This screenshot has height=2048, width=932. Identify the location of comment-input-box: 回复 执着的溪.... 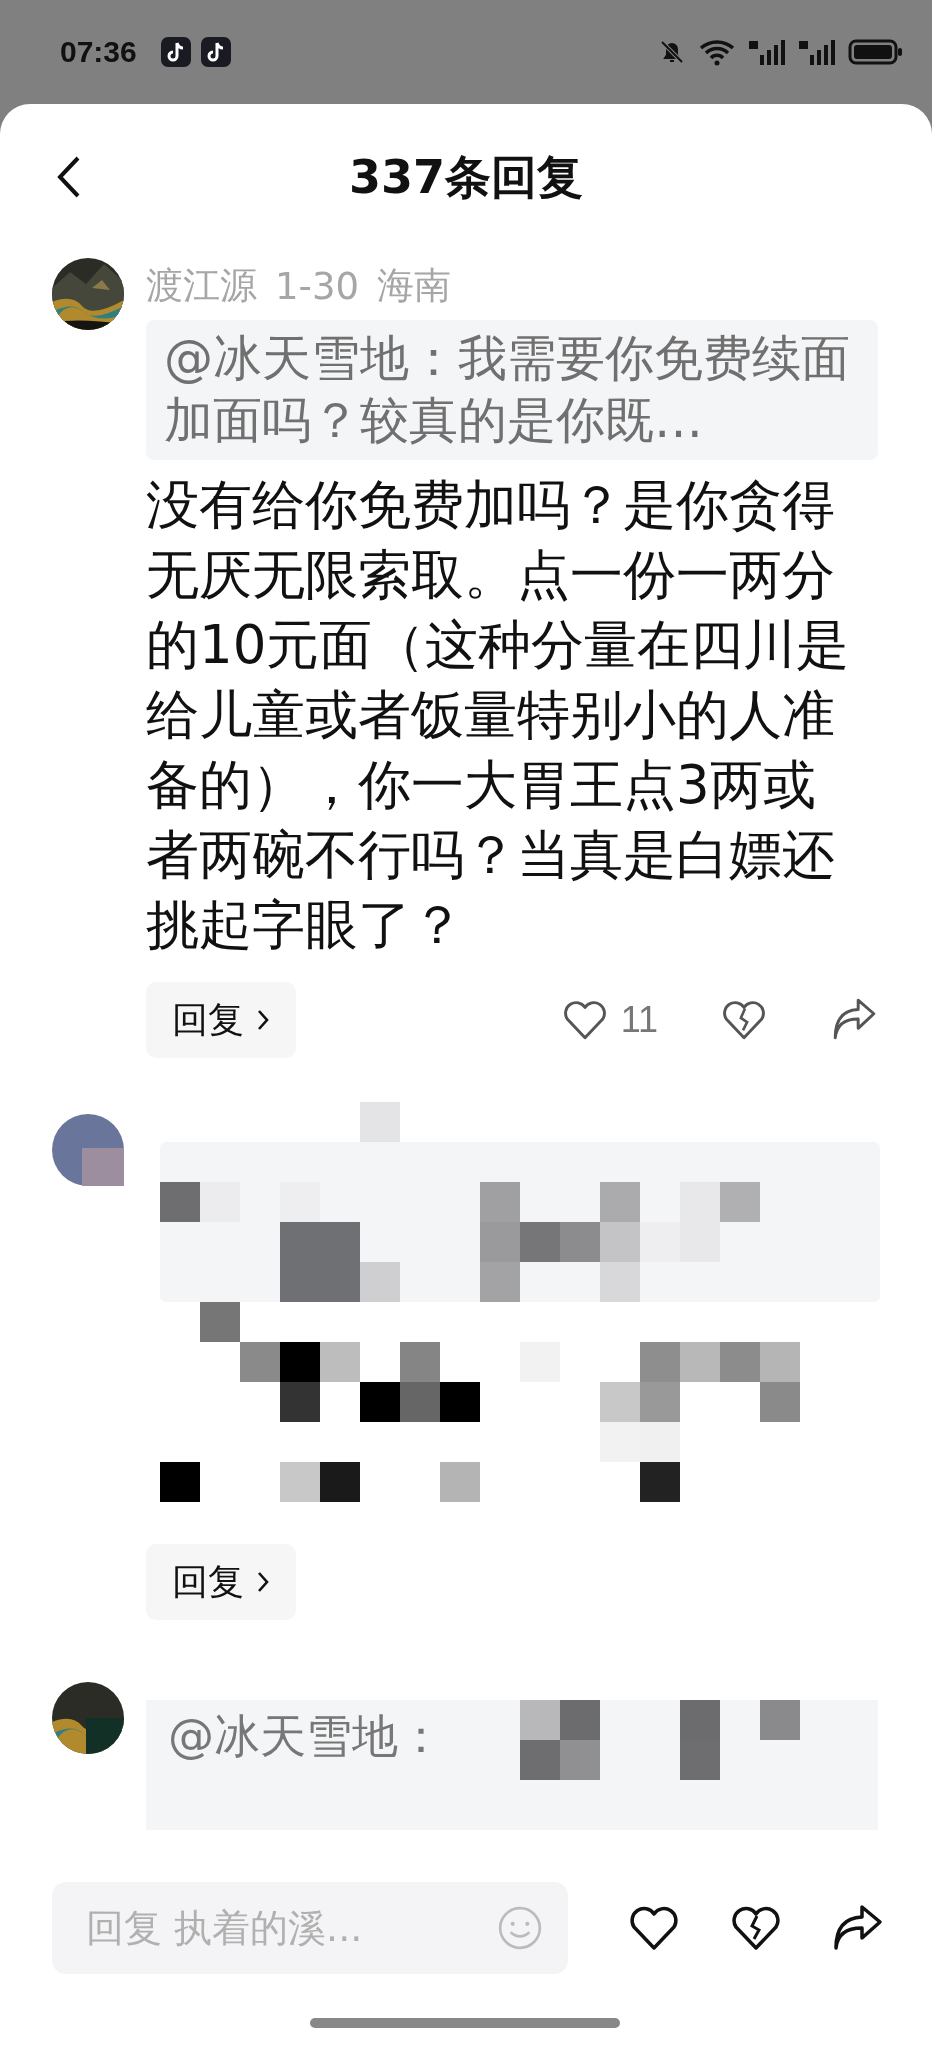
(310, 1928).